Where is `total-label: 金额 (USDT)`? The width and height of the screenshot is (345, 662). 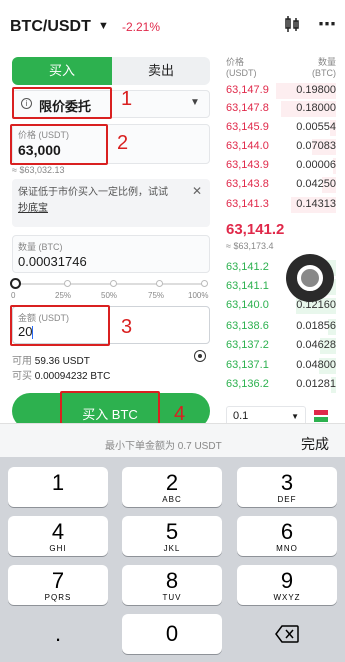
total-label: 金额 (USDT) is located at coordinates (43, 318).